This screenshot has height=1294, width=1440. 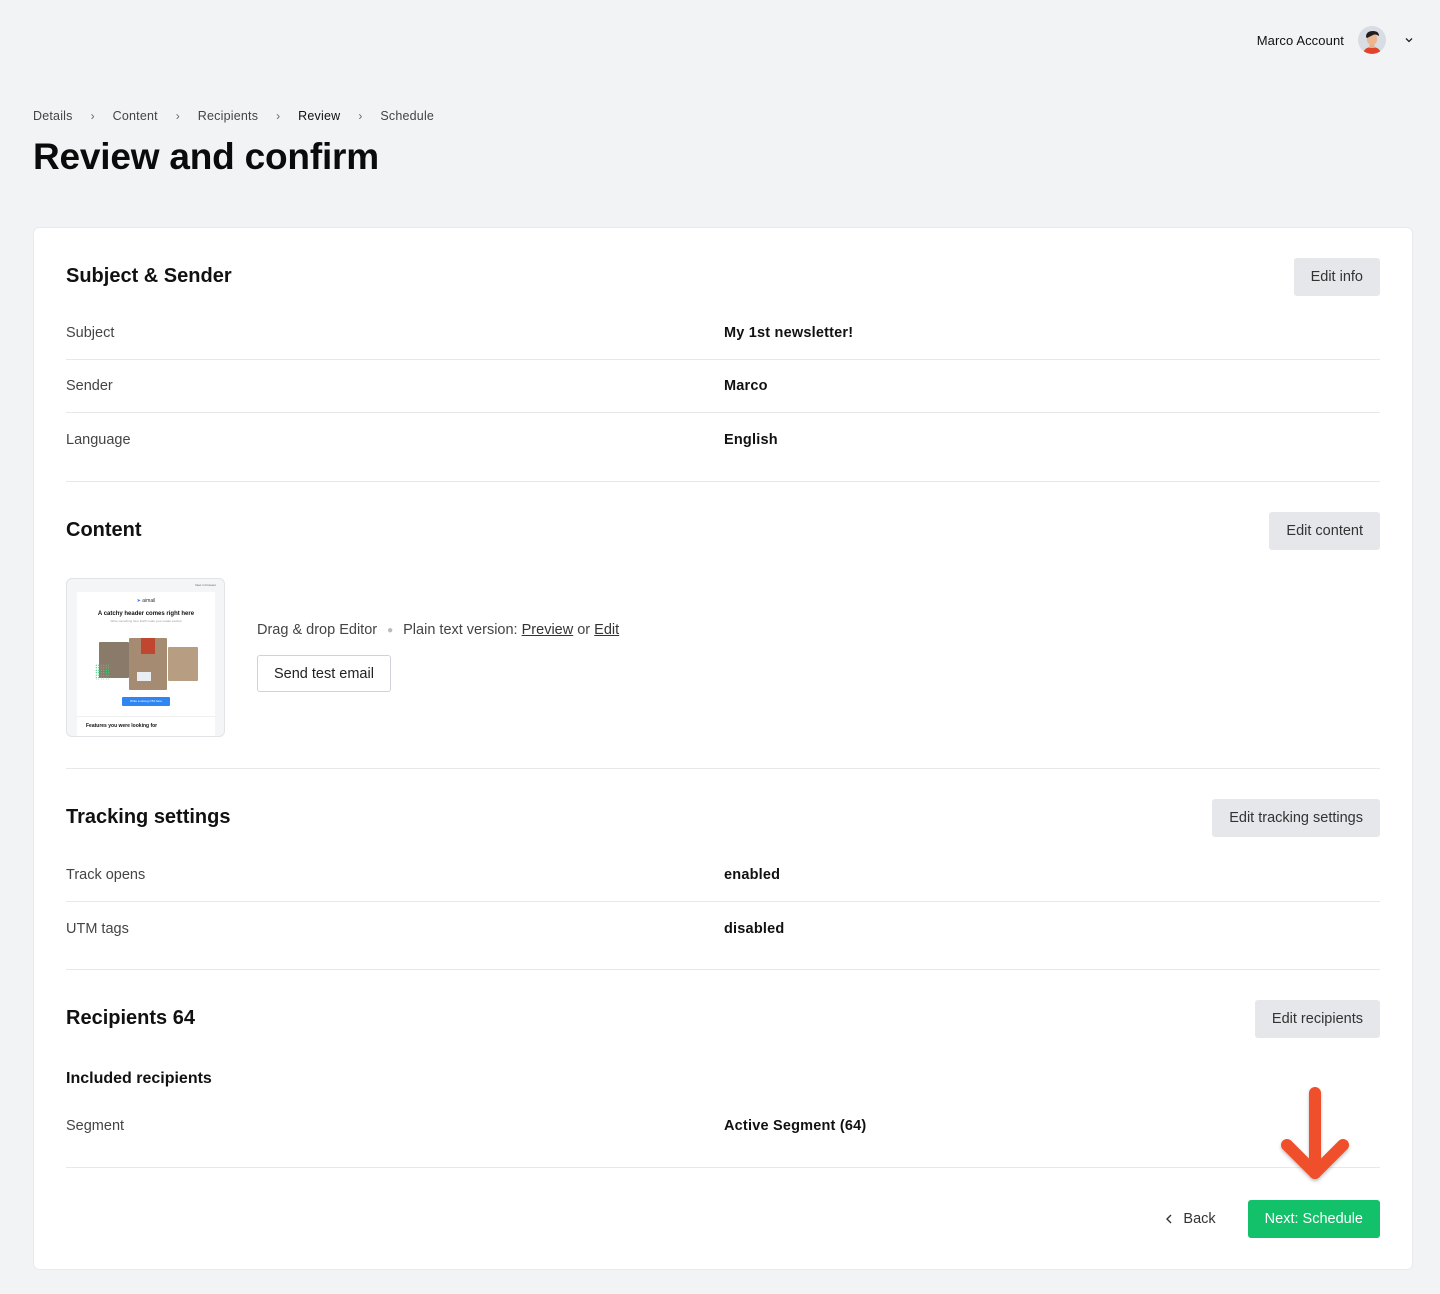 What do you see at coordinates (723, 439) in the screenshot?
I see `language-row: Language English` at bounding box center [723, 439].